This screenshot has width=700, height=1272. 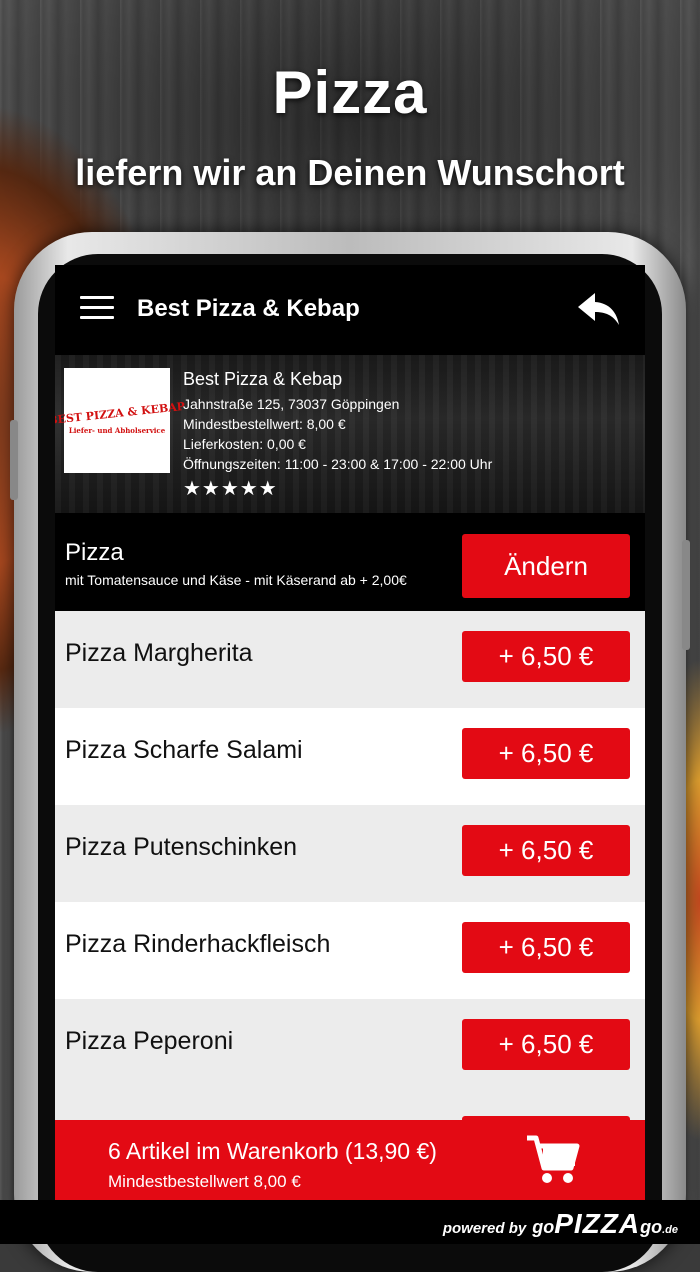 What do you see at coordinates (670, 1230) in the screenshot?
I see `brand-tld: .de` at bounding box center [670, 1230].